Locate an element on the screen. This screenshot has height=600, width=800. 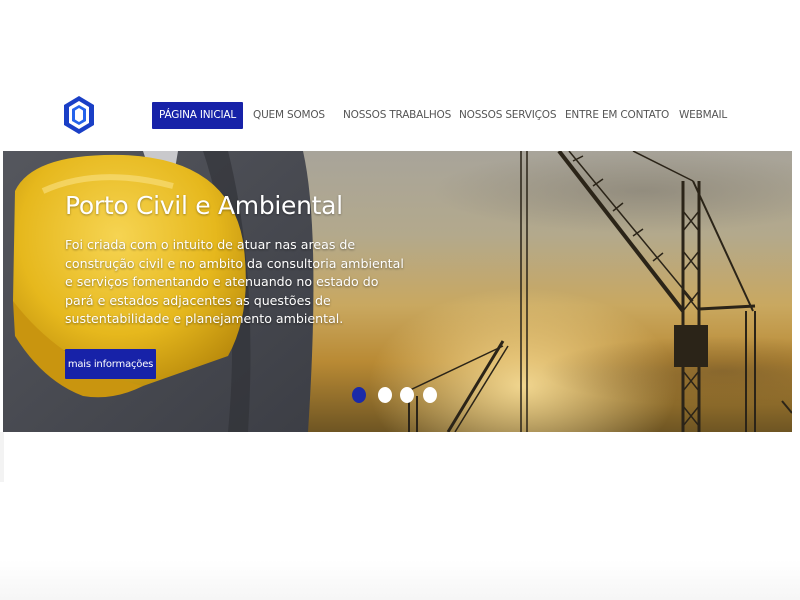
page-bottom is located at coordinates (400, 580).